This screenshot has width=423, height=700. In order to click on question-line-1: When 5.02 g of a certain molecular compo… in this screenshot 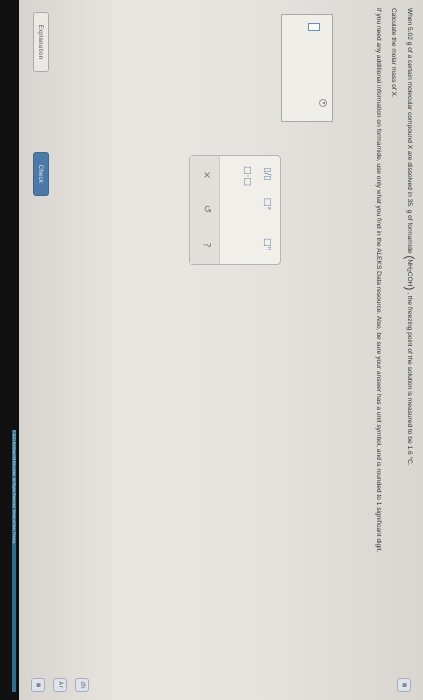, I will do `click(410, 348)`.